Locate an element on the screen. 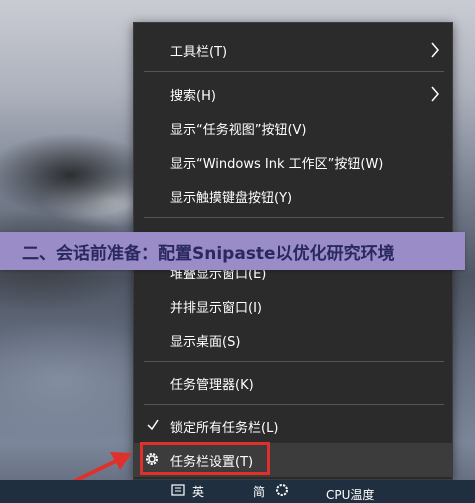 The image size is (475, 503). ime-icon is located at coordinates (178, 490).